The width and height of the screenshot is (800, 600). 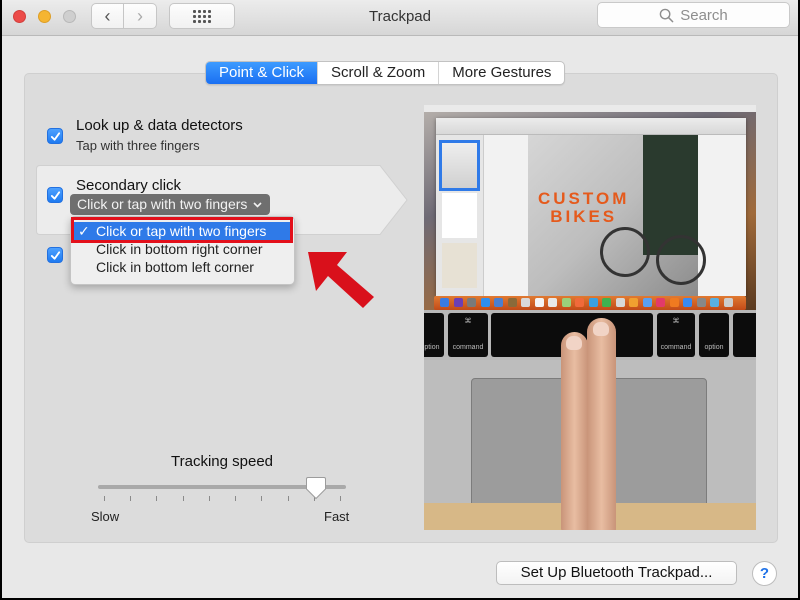 I want to click on secondary-click-value: Click or tap with two fingers, so click(x=162, y=204).